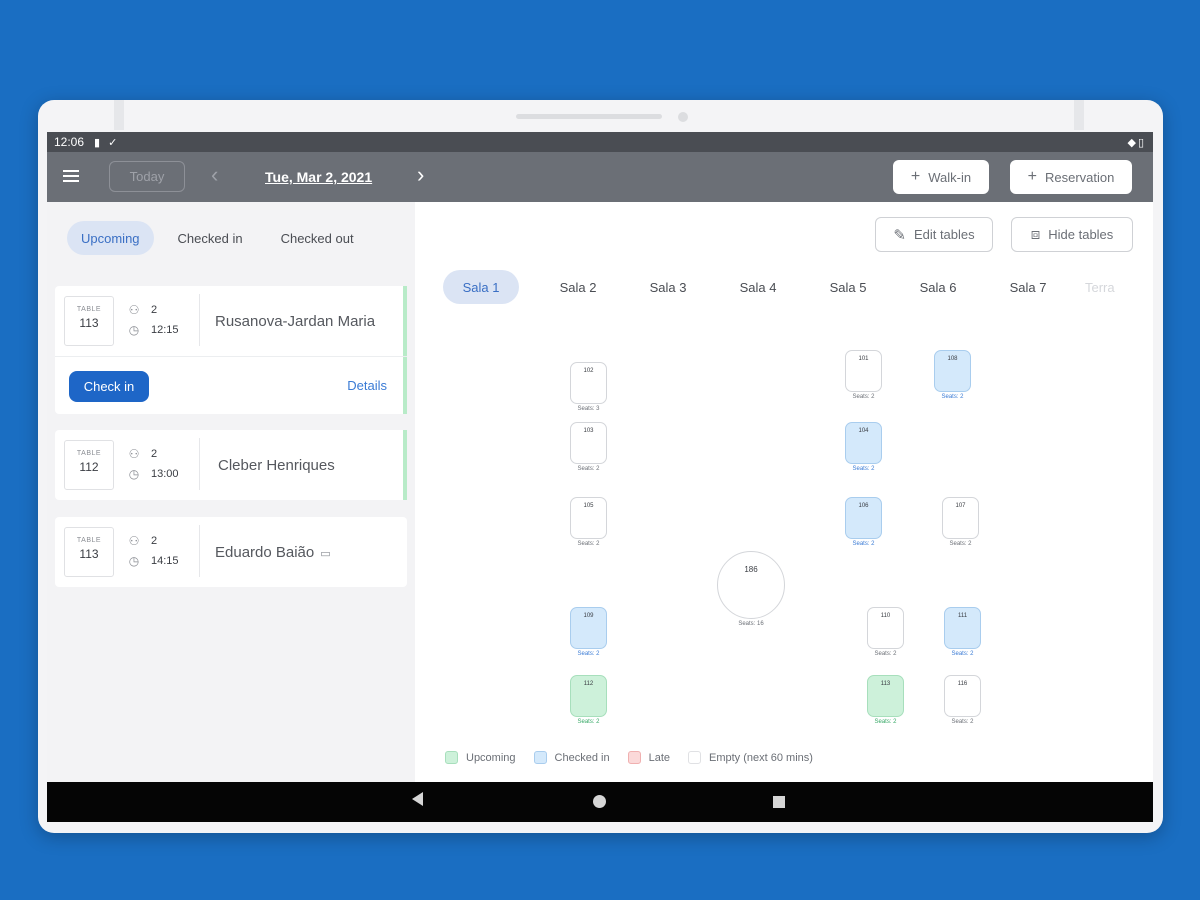  Describe the element at coordinates (210, 238) in the screenshot. I see `tab-checked-in: Checked in` at that location.